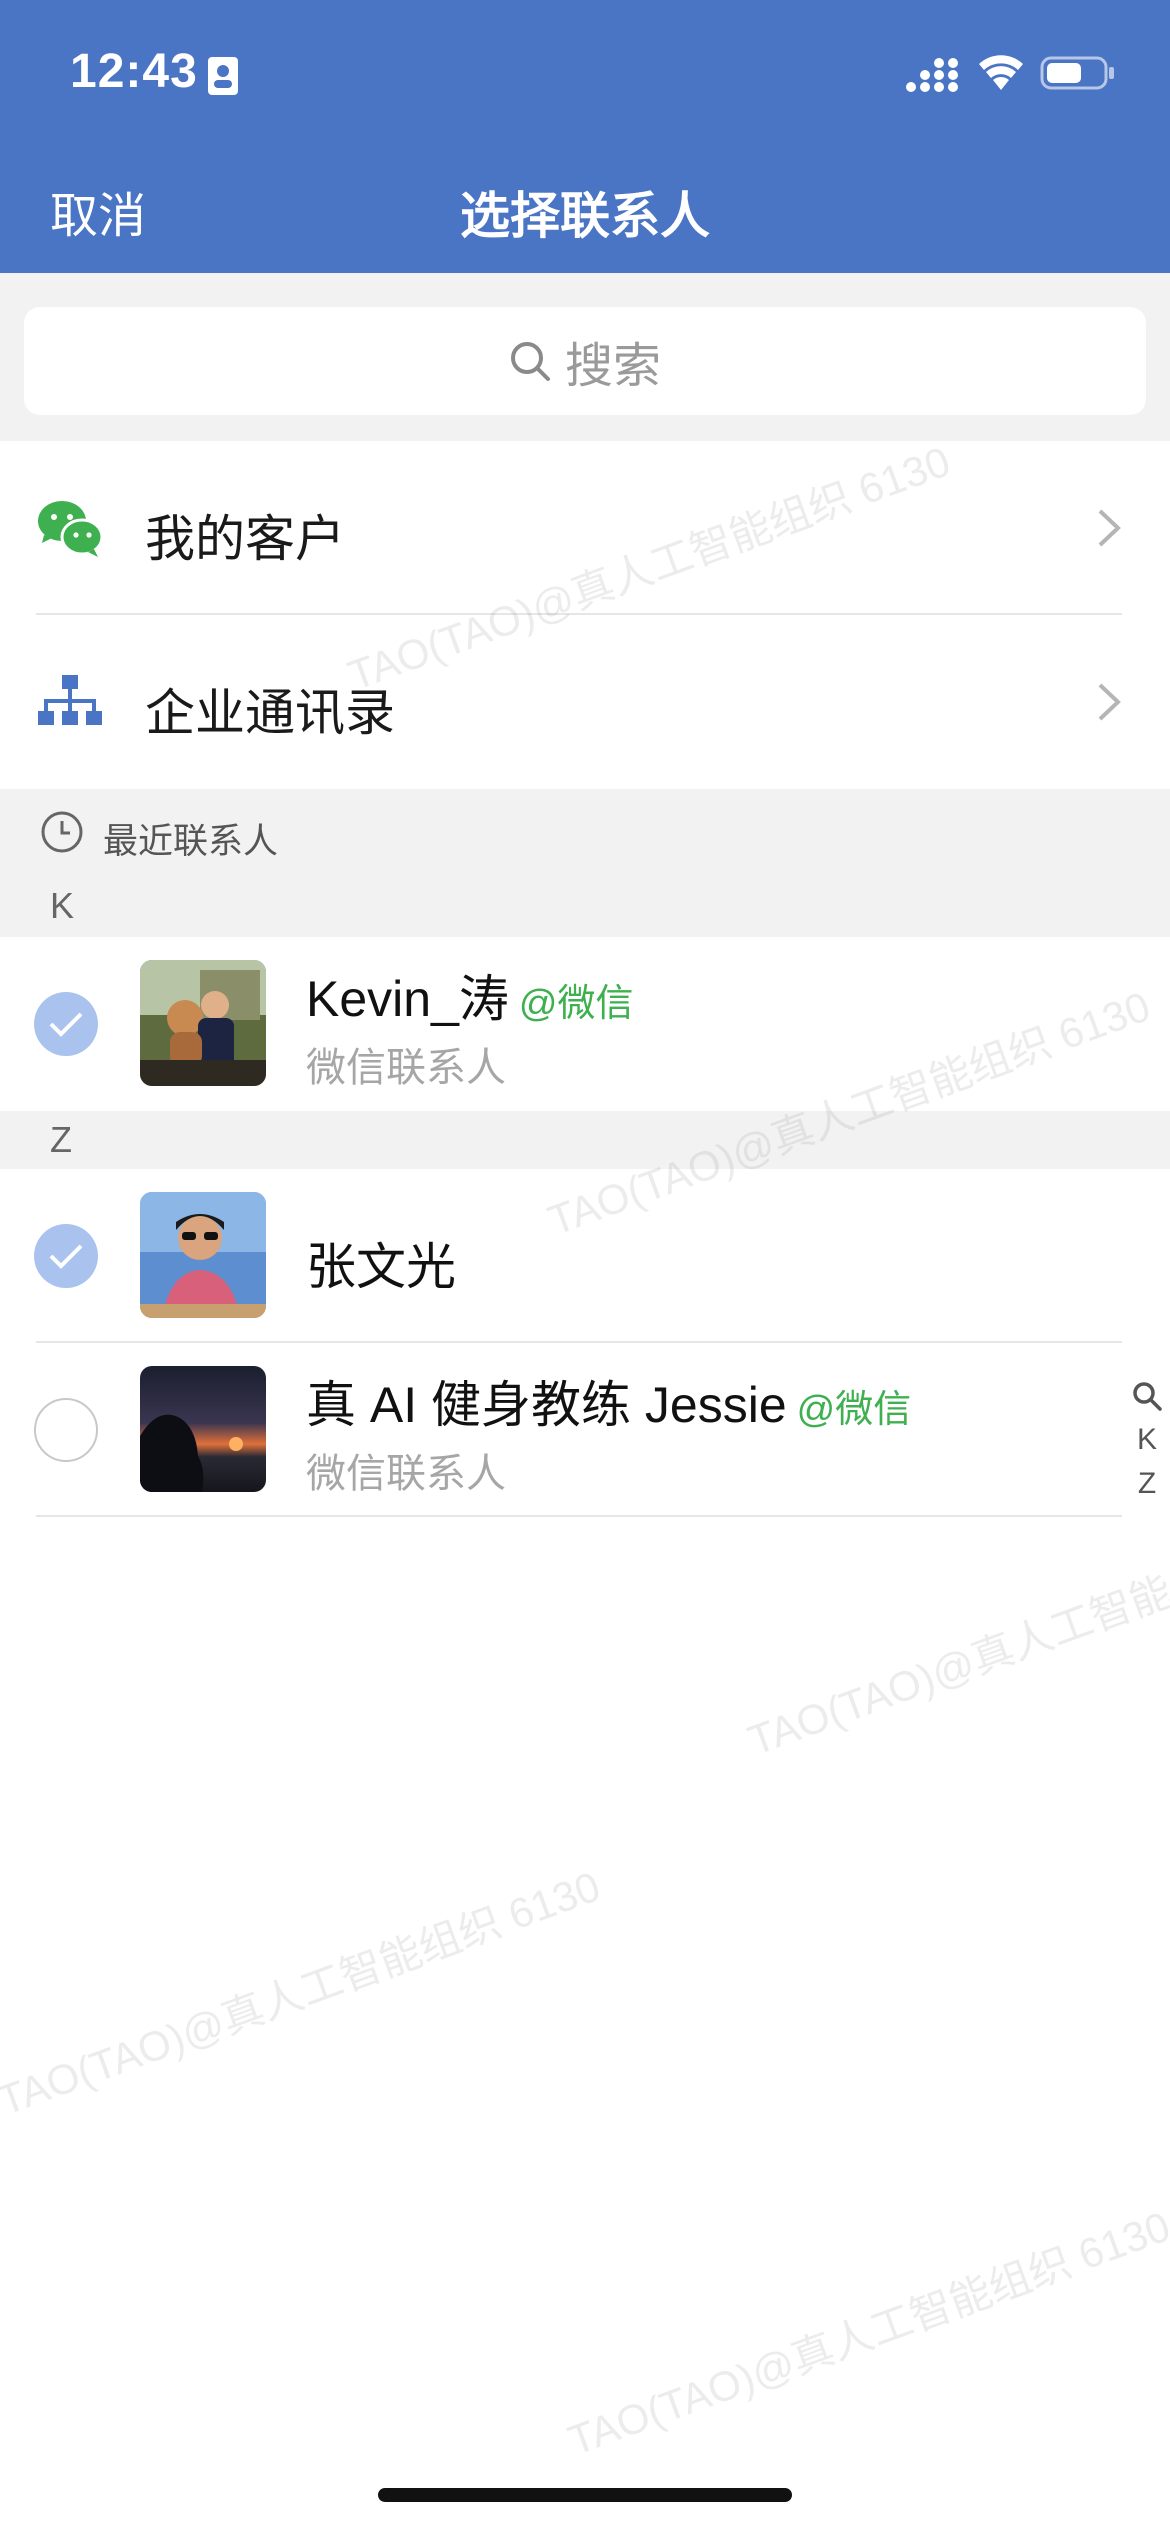 This screenshot has height=2532, width=1170. What do you see at coordinates (585, 2495) in the screenshot?
I see `home-indicator` at bounding box center [585, 2495].